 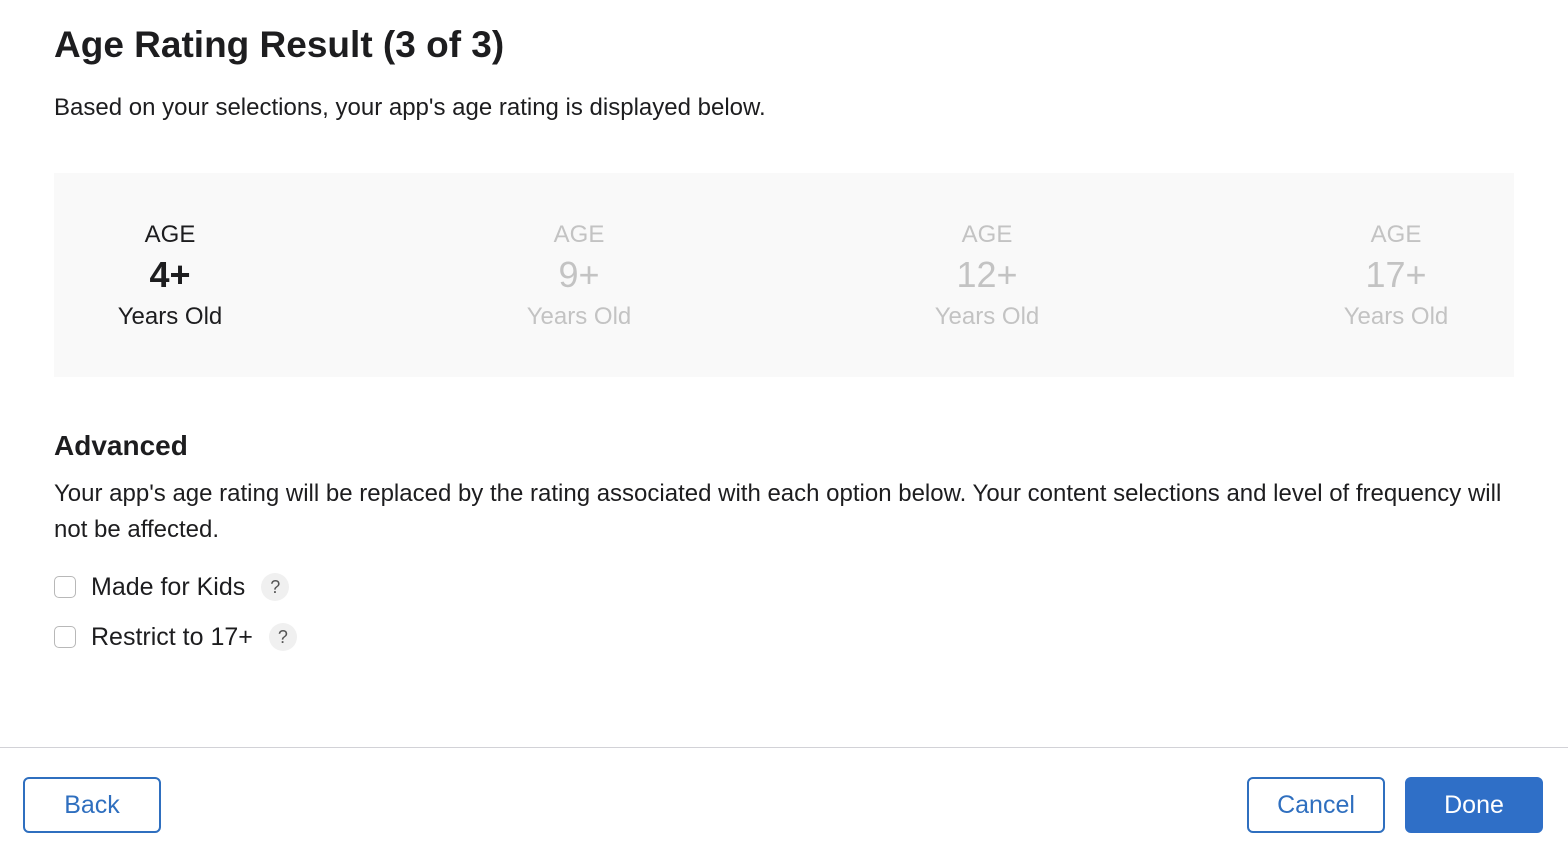 I want to click on made-for-kids-label: Made for Kids, so click(x=168, y=587).